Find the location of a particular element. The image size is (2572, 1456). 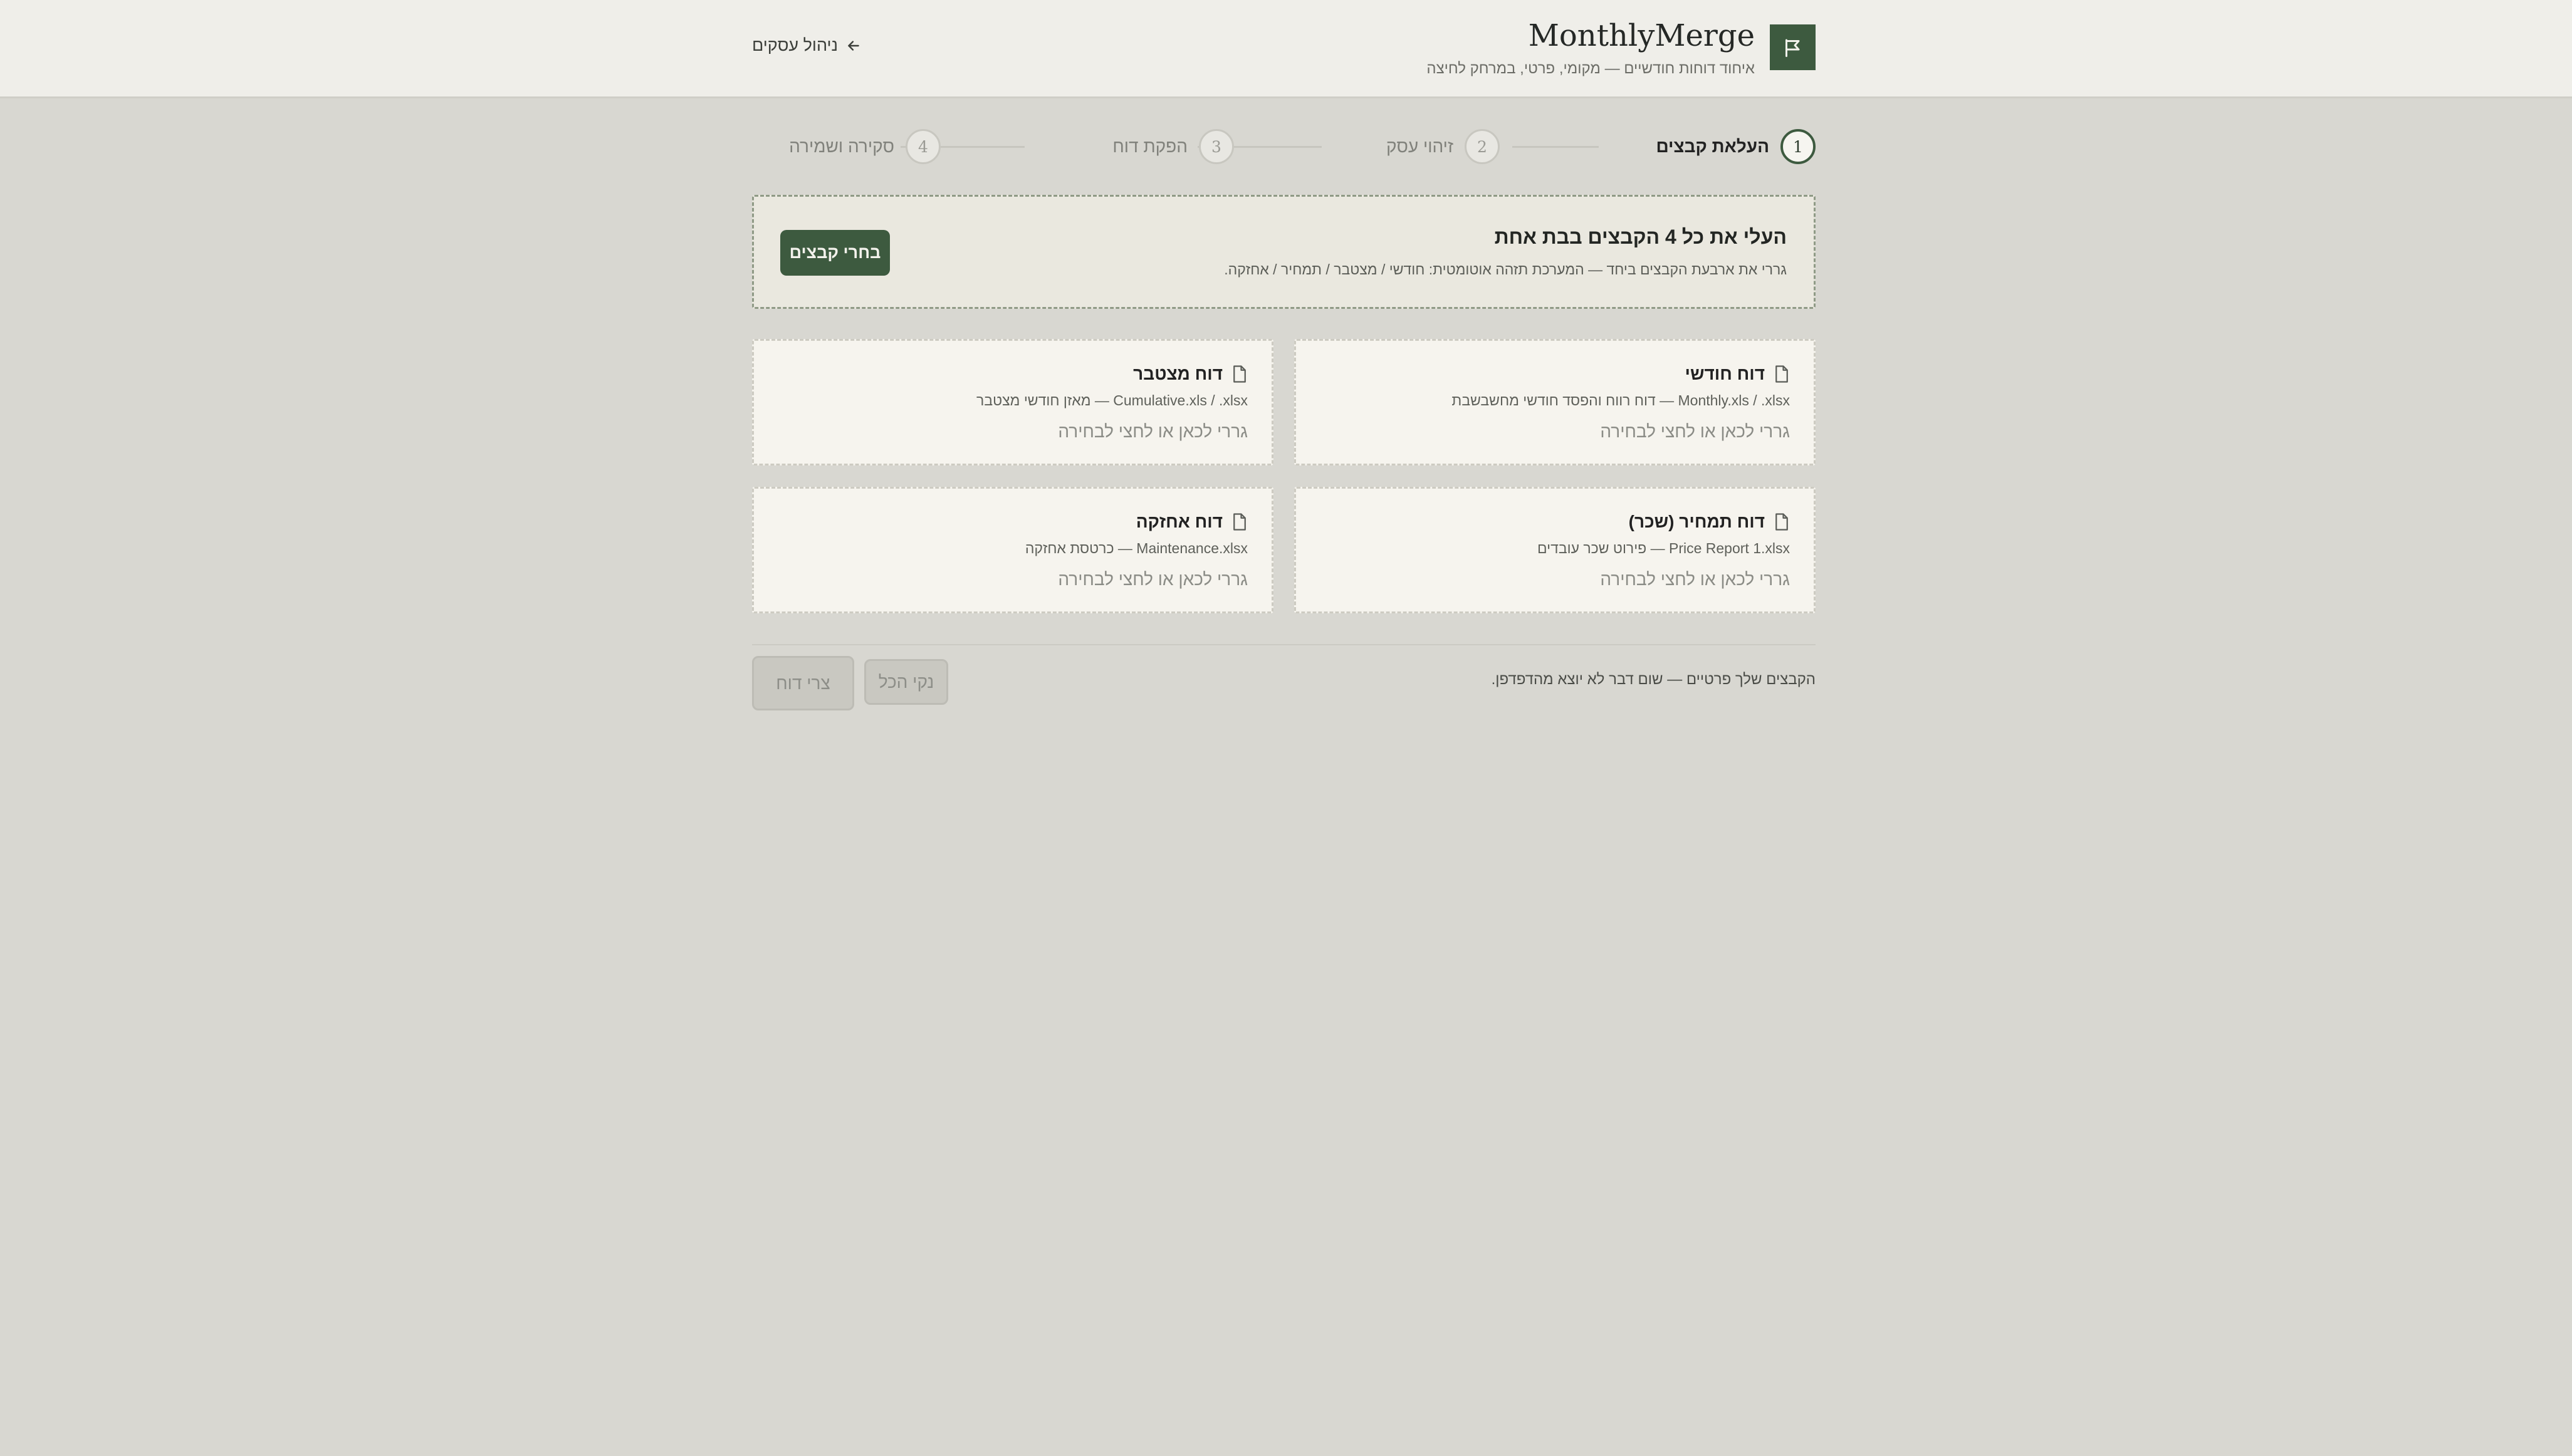

card-file-description: Price Report 1.xlsx — פירוט שכר עובדים is located at coordinates (1663, 548).